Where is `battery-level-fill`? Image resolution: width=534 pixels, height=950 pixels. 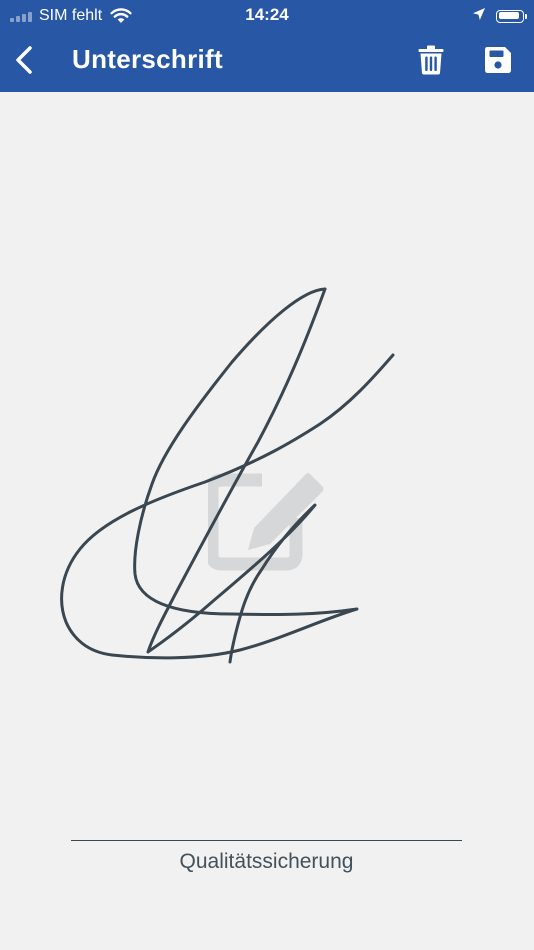
battery-level-fill is located at coordinates (508, 15).